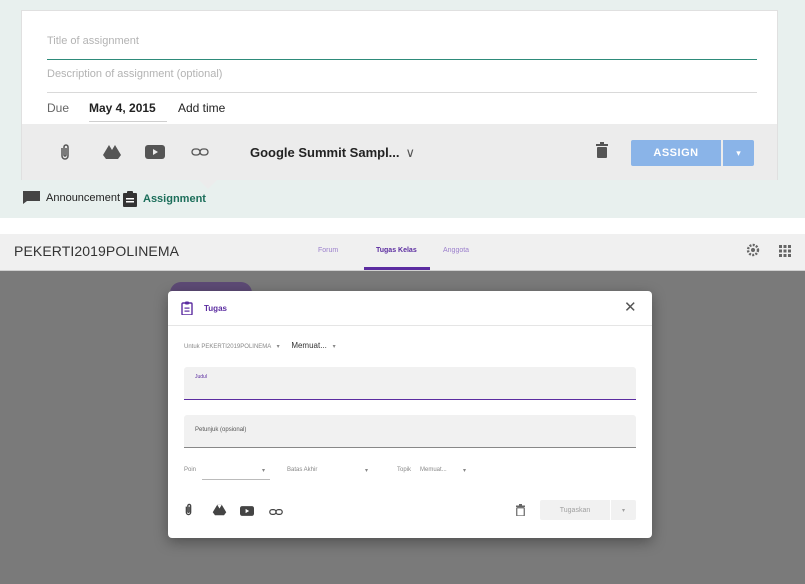  I want to click on title-placeholder: Title of assignment, so click(93, 41).